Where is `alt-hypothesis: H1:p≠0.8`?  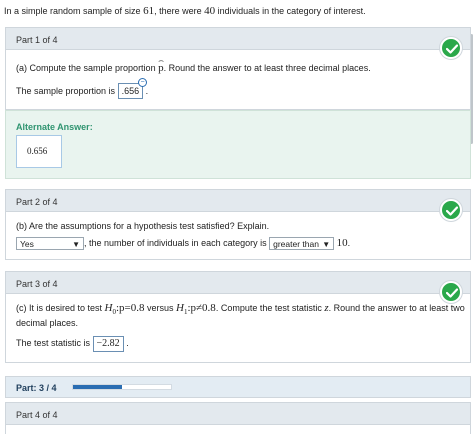 alt-hypothesis: H1:p≠0.8 is located at coordinates (196, 309).